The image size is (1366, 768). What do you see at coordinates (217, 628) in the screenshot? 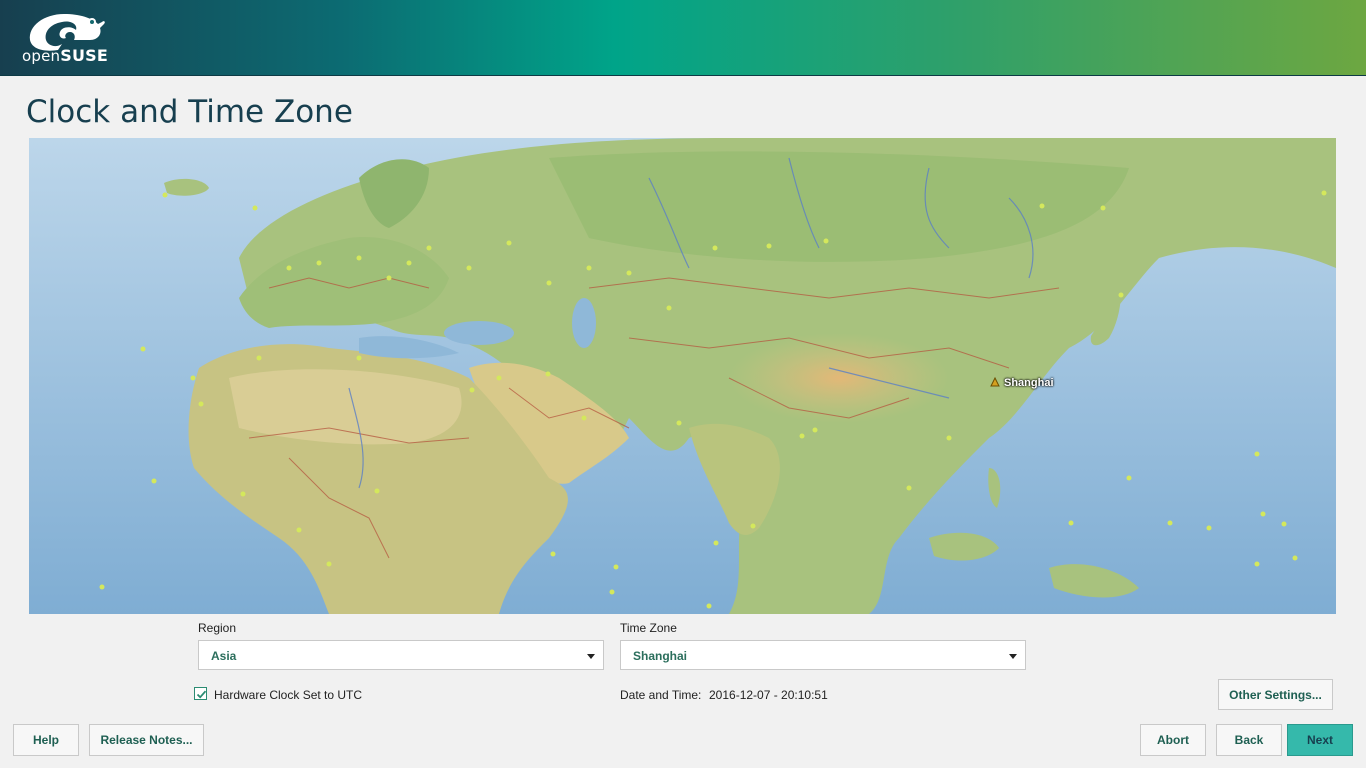
I see `region-label: Region` at bounding box center [217, 628].